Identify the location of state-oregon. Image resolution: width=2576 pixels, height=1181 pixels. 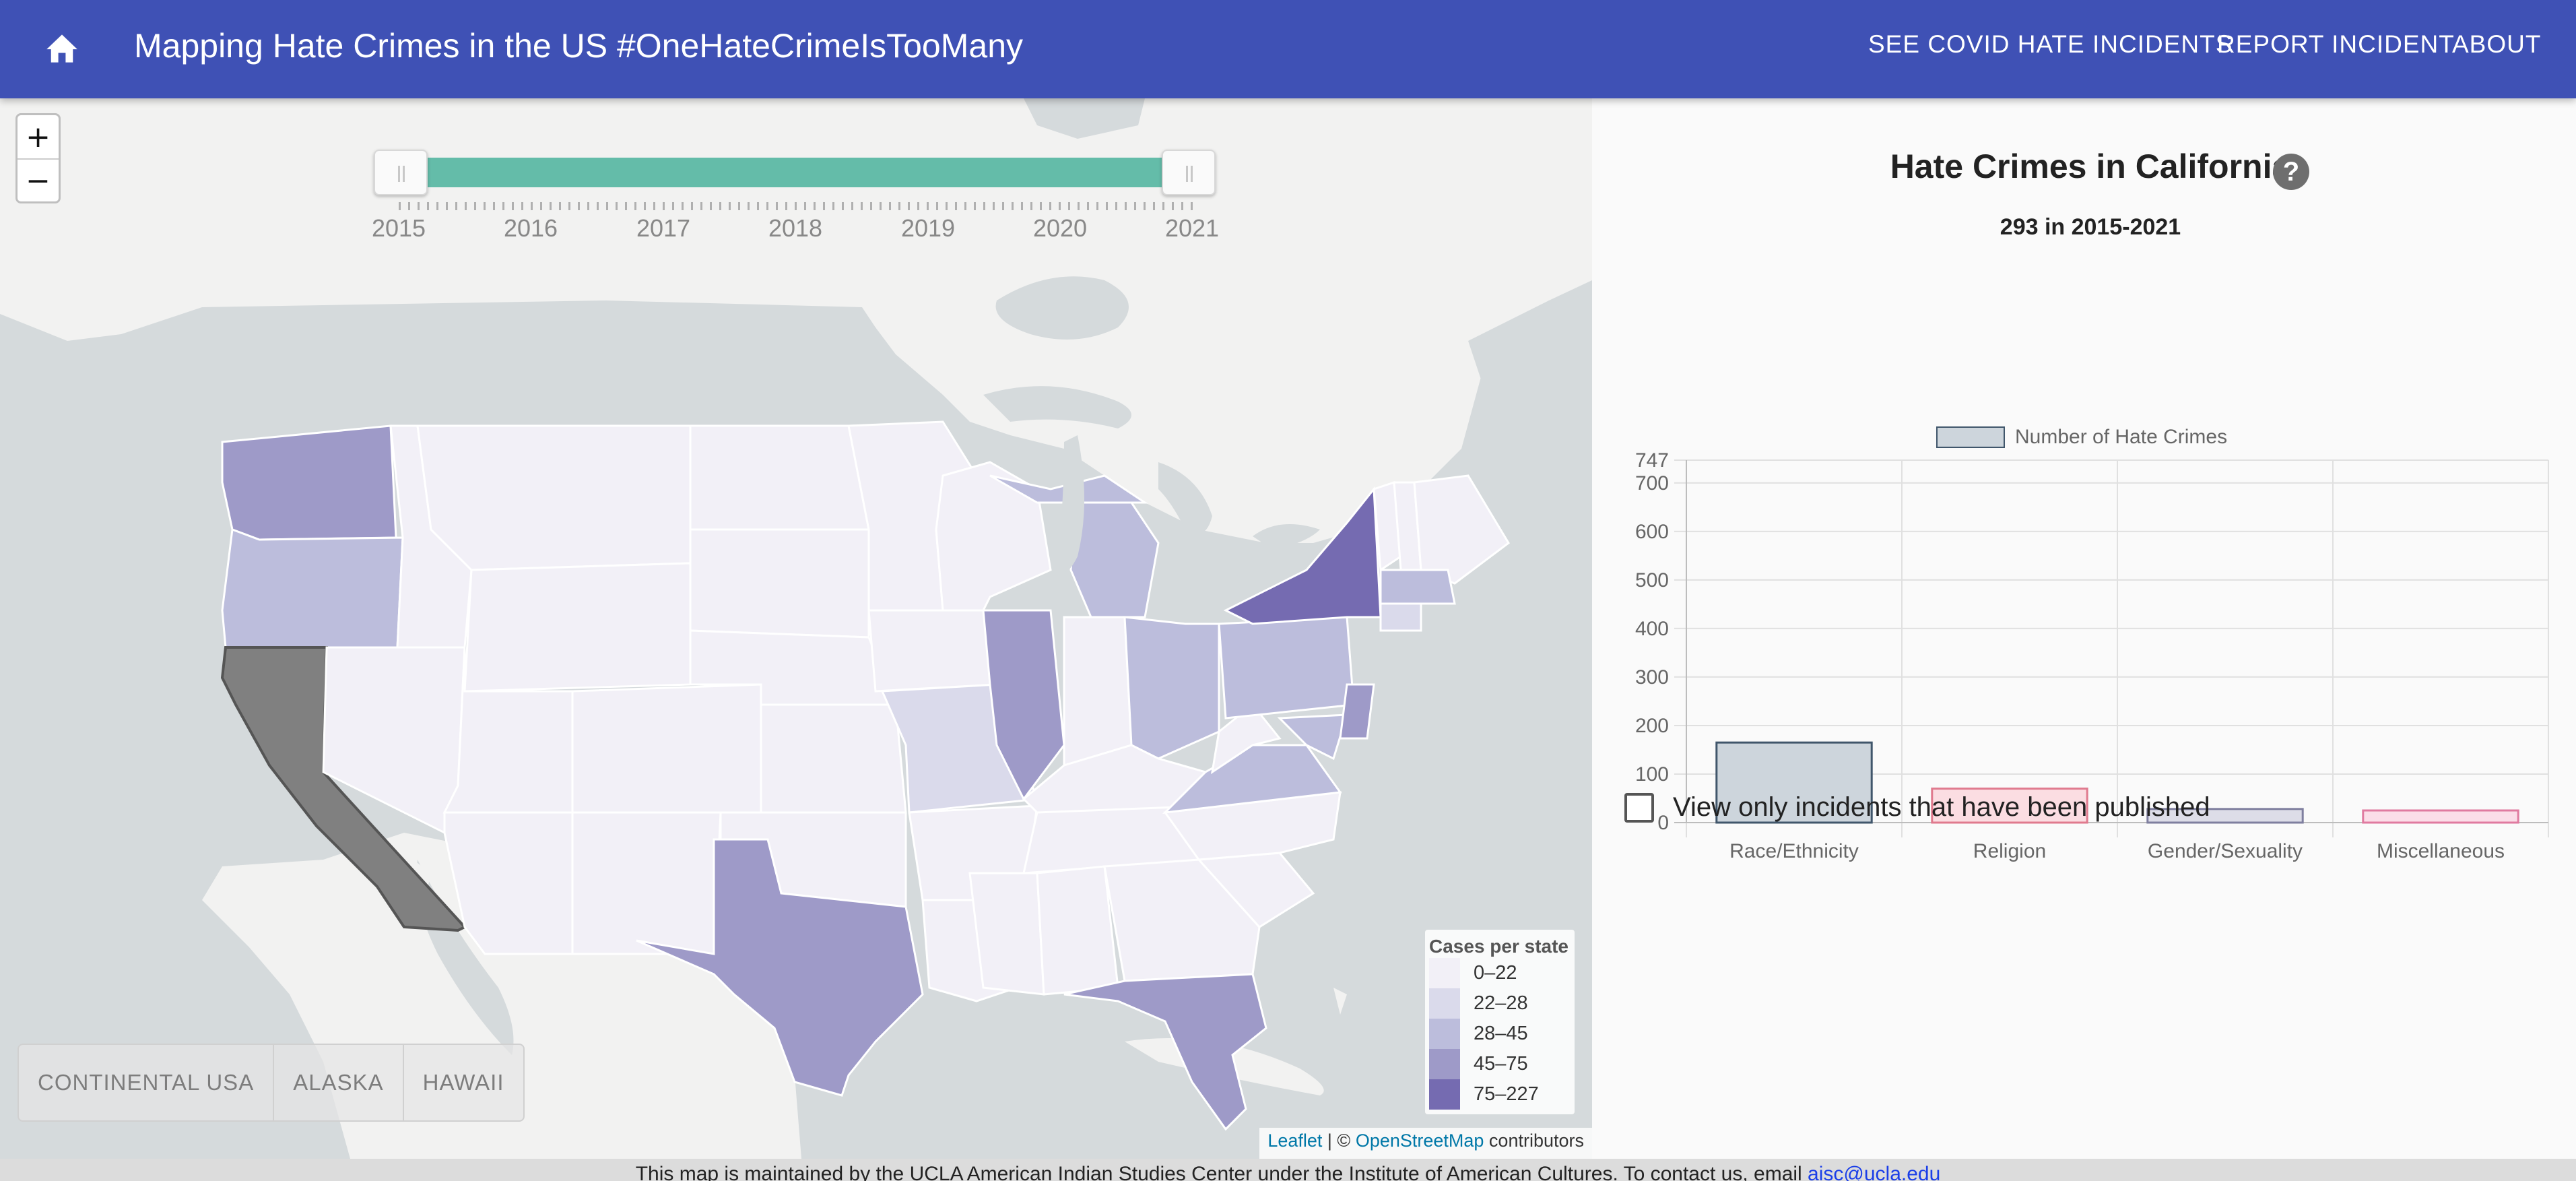
(312, 588).